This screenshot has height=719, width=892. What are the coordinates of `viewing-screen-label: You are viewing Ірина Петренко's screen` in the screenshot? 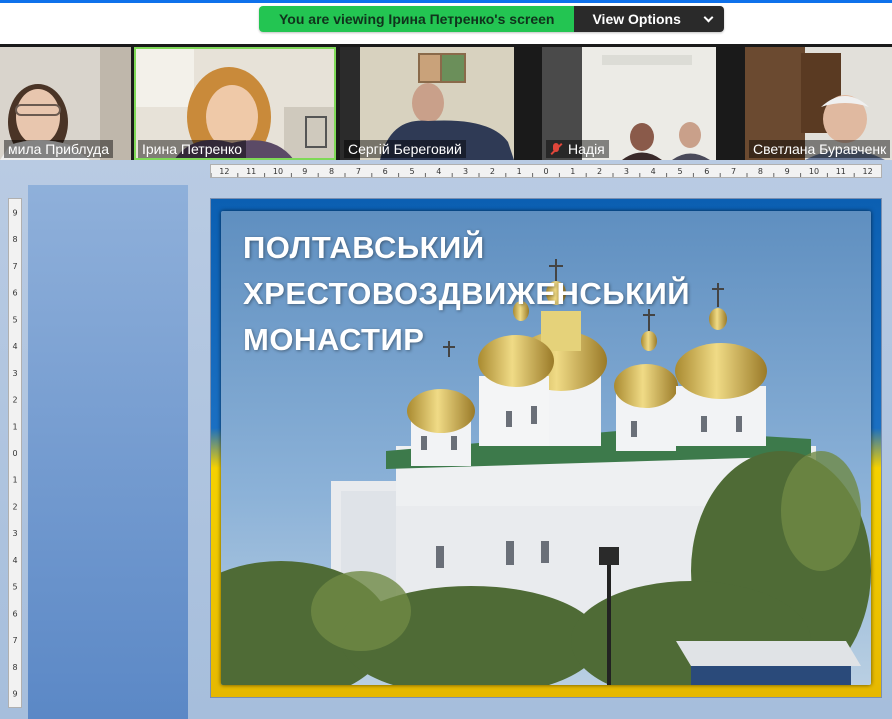 It's located at (417, 19).